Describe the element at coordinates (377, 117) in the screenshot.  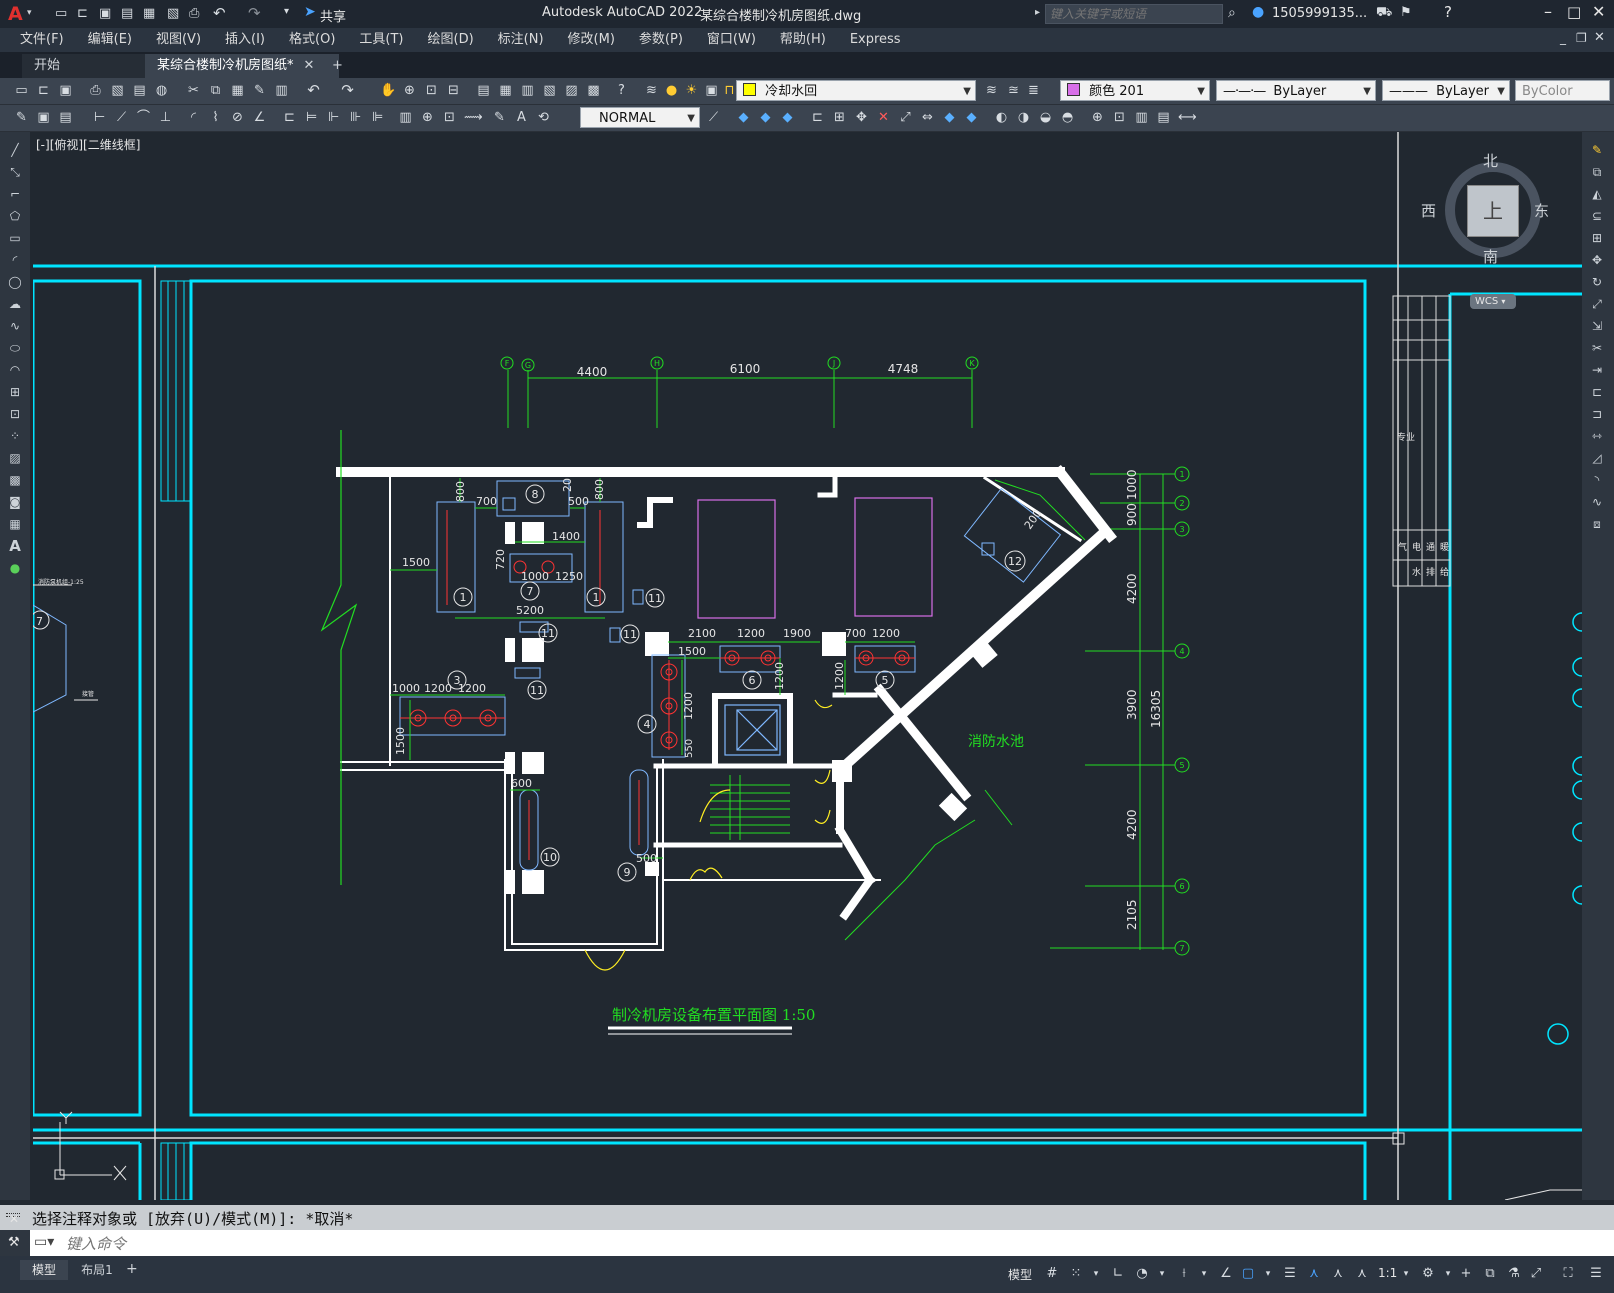
I see `dim-break-icon: ⊫` at that location.